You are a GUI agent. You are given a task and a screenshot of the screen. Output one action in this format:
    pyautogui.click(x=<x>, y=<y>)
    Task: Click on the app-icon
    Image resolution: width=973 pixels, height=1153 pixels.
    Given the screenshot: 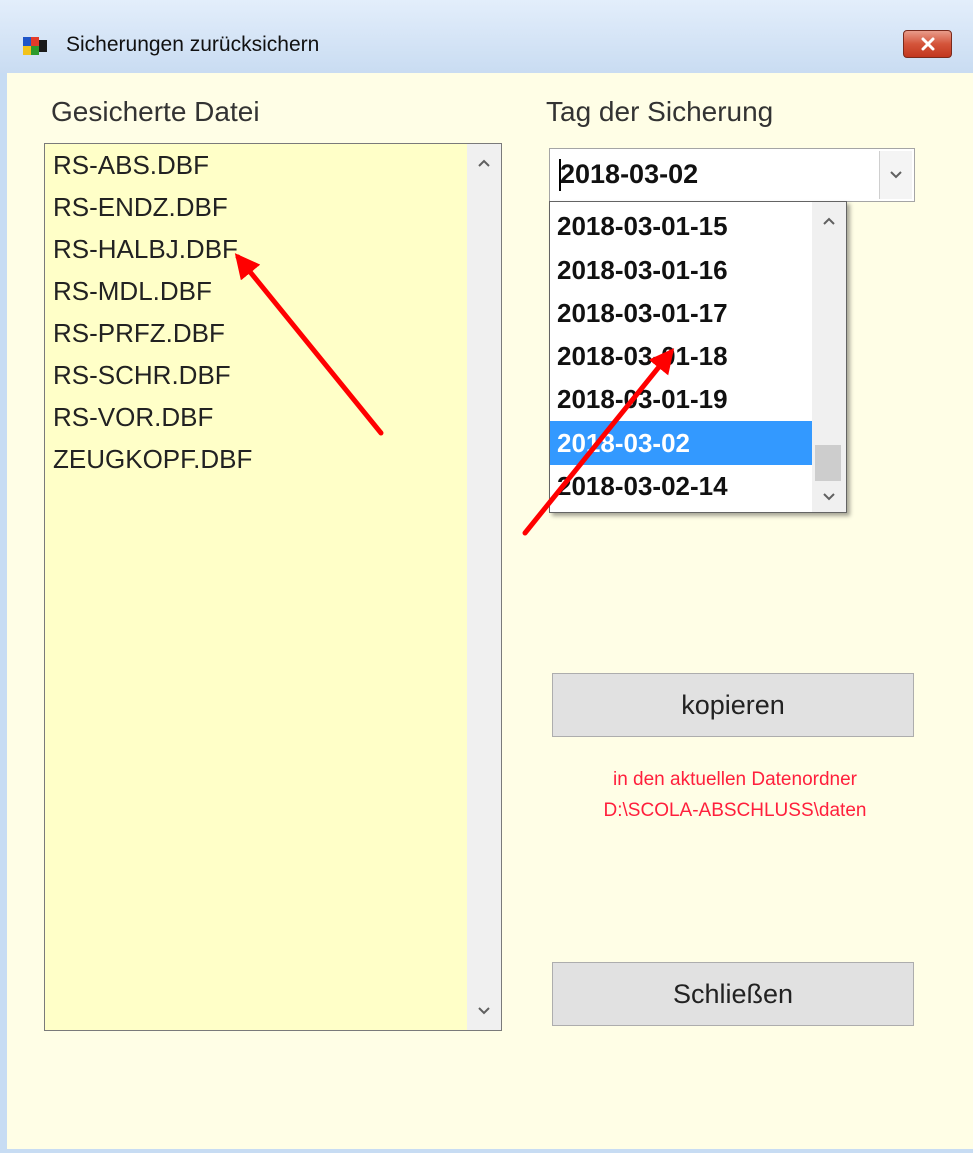 What is the action you would take?
    pyautogui.click(x=35, y=46)
    